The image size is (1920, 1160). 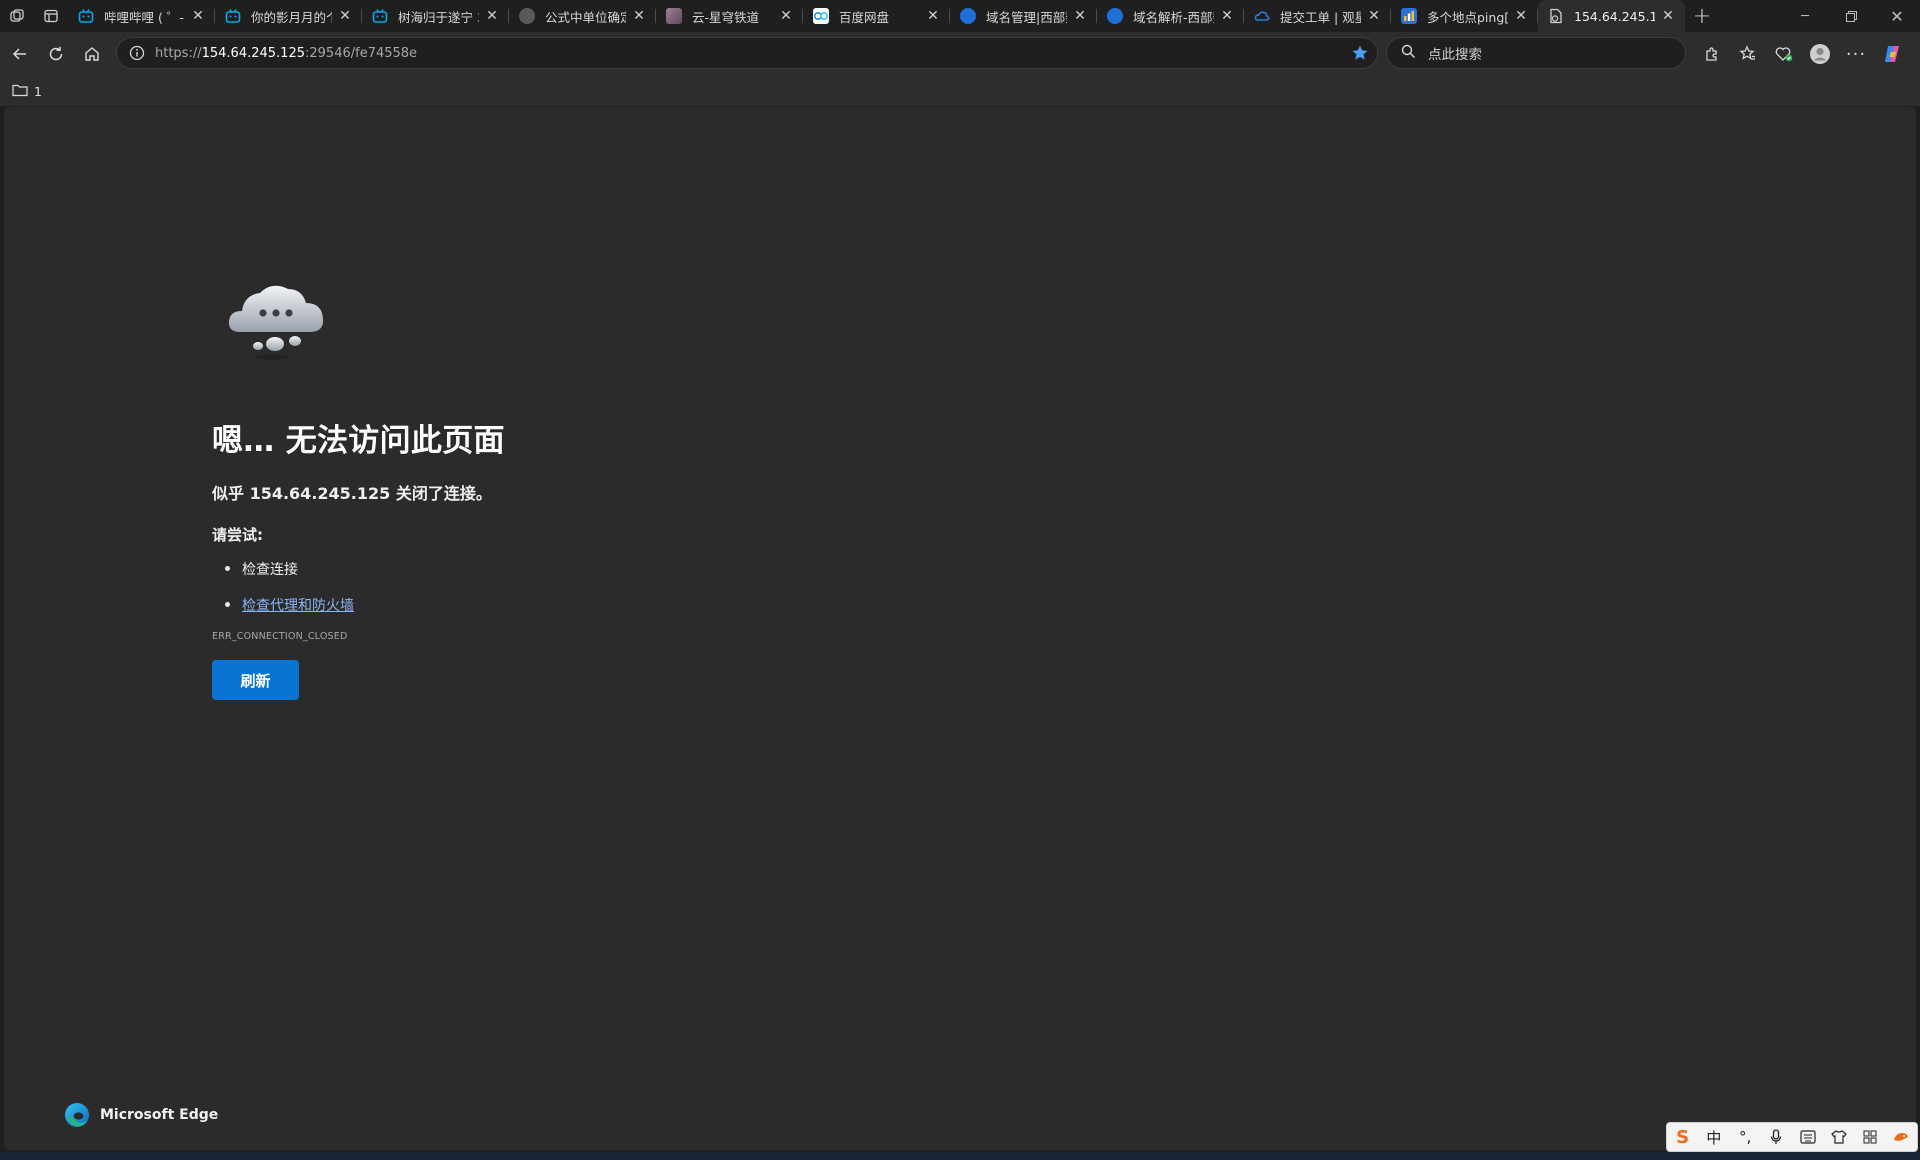 I want to click on tab-title: 公式中单位确定, so click(x=585, y=17).